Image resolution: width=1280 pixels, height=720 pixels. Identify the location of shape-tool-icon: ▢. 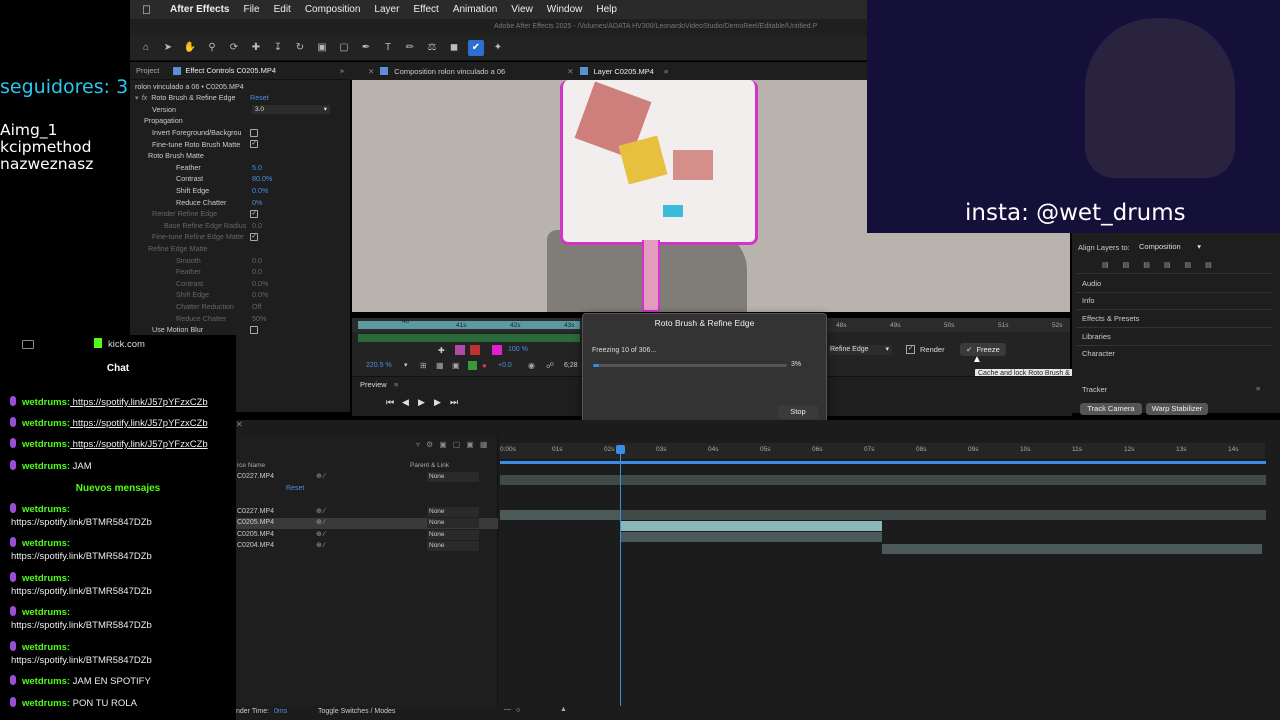
(344, 48).